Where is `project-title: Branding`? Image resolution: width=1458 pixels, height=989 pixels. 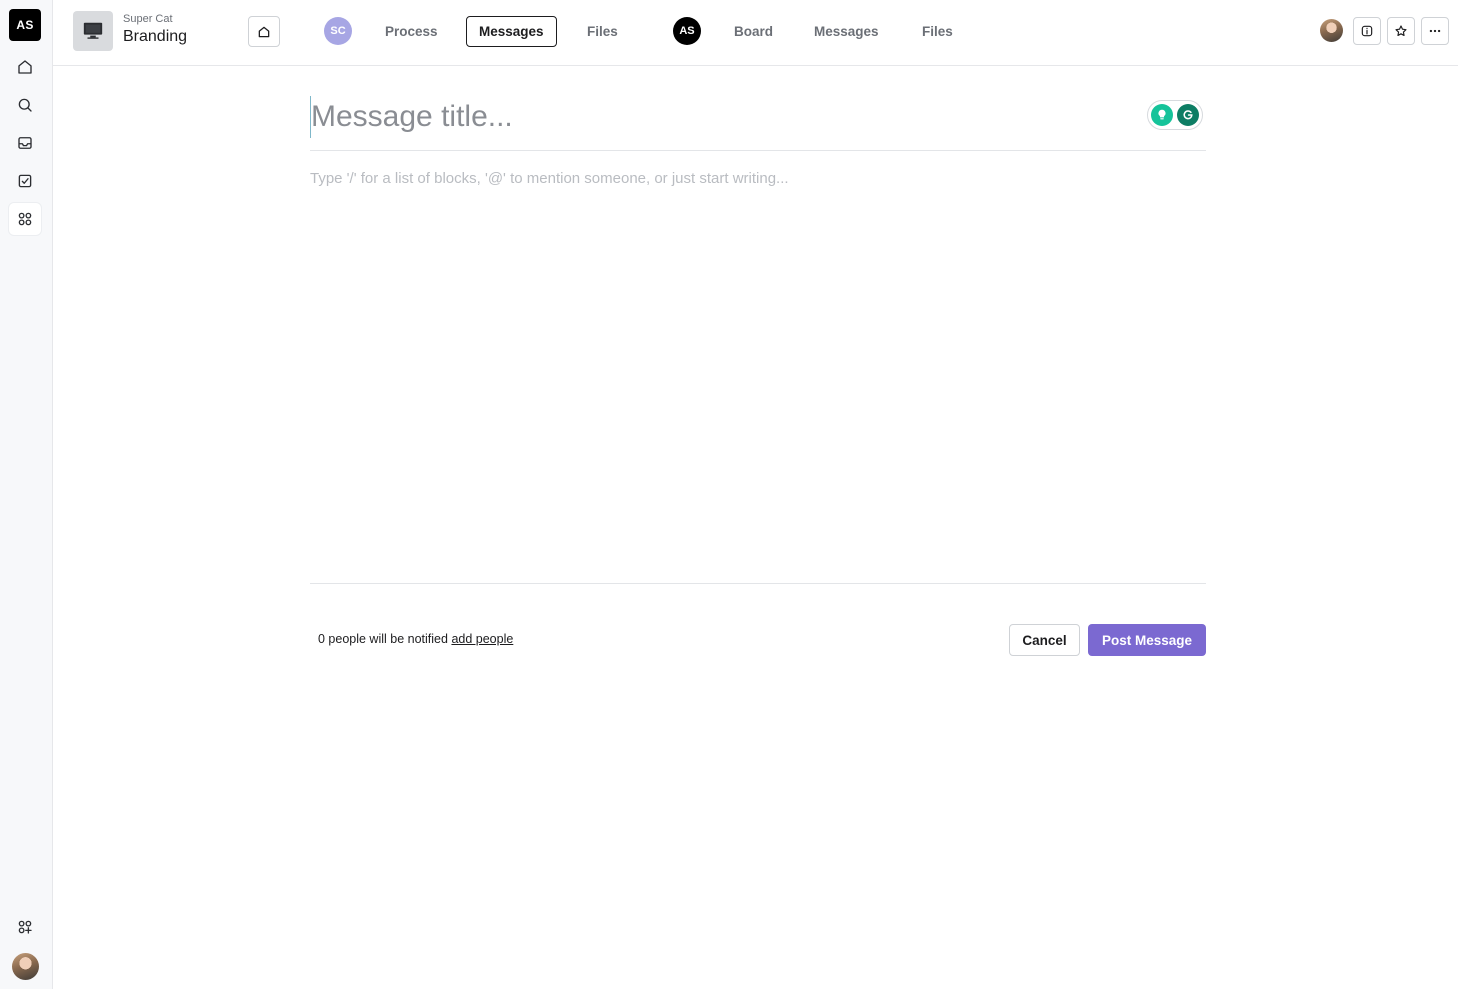 project-title: Branding is located at coordinates (155, 37).